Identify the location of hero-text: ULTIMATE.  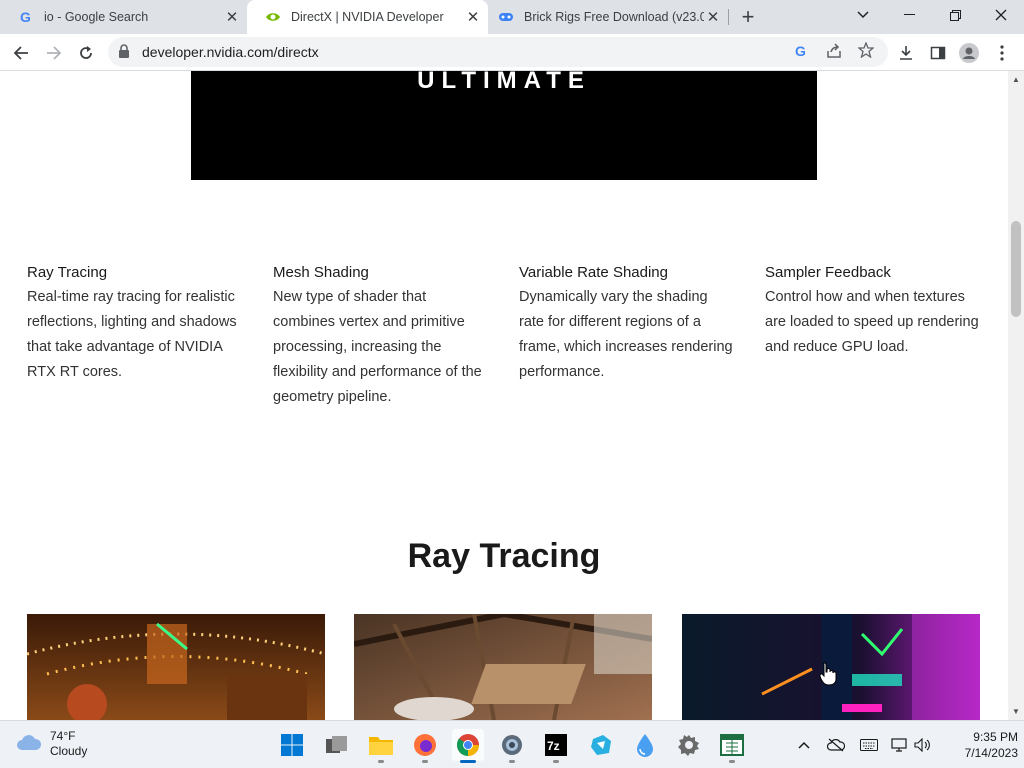
(504, 82).